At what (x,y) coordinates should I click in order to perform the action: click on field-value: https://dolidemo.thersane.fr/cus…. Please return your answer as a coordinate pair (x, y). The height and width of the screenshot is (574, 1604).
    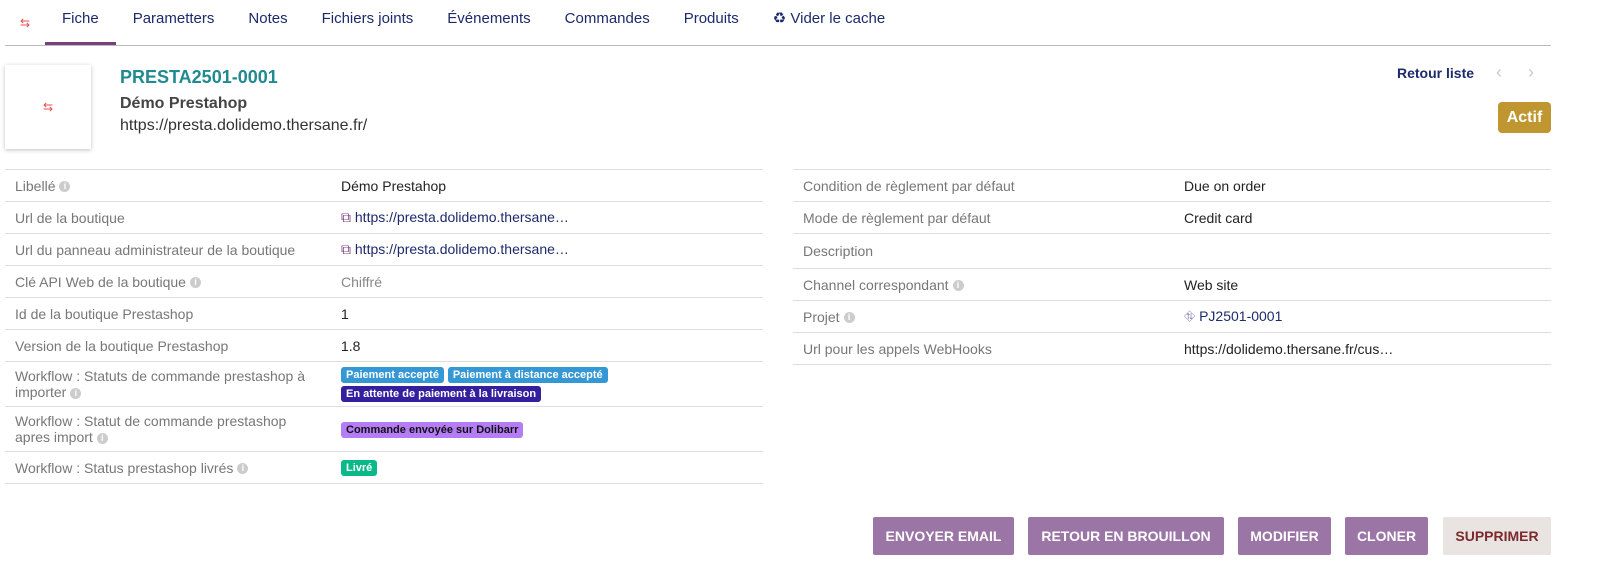
    Looking at the image, I should click on (1362, 348).